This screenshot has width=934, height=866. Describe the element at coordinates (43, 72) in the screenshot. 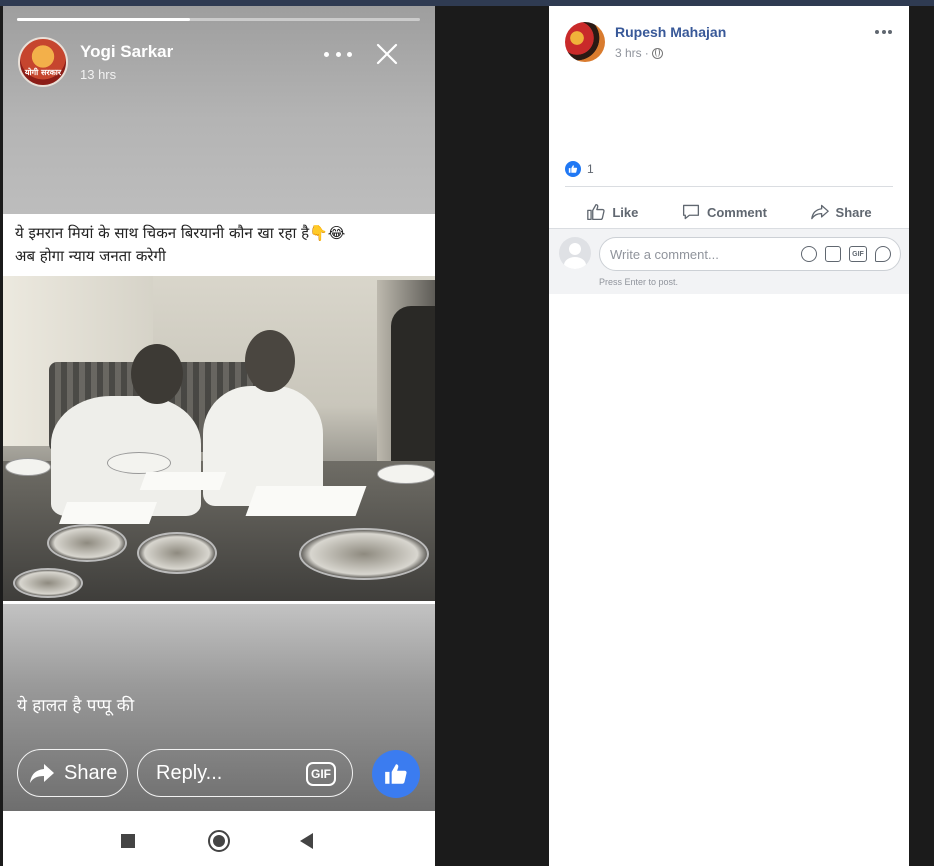

I see `avatar-text: योगी सरकार` at that location.